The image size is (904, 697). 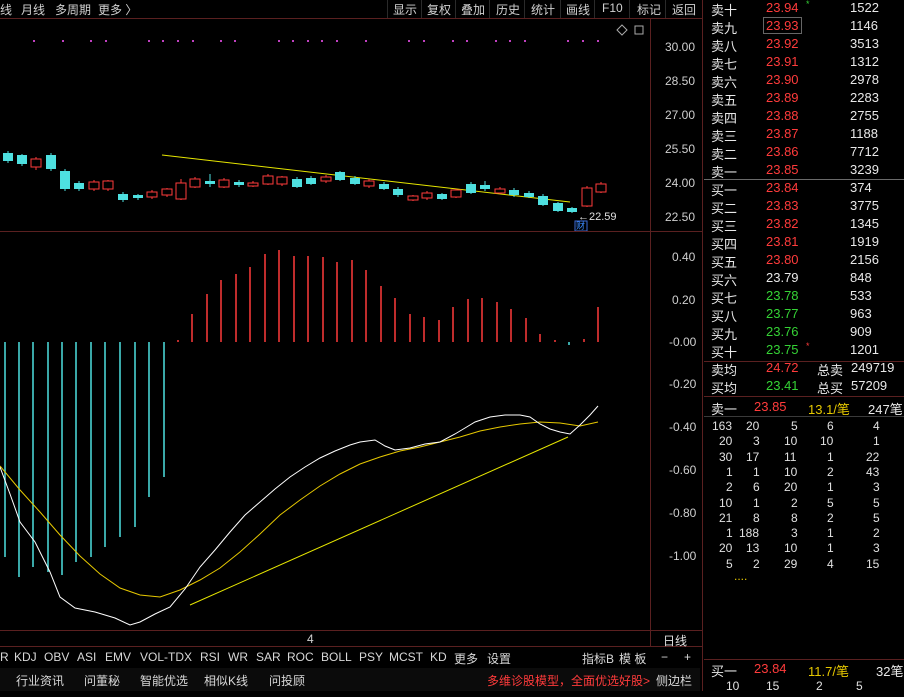 I want to click on indicator-tab: R, so click(x=4, y=657).